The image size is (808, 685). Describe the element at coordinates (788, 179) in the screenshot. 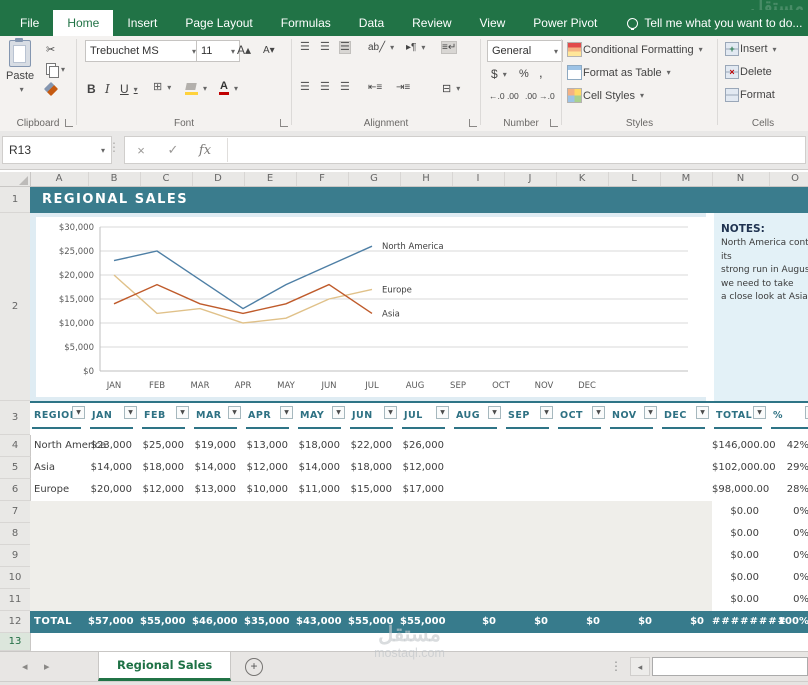

I see `column-header-O: O` at that location.